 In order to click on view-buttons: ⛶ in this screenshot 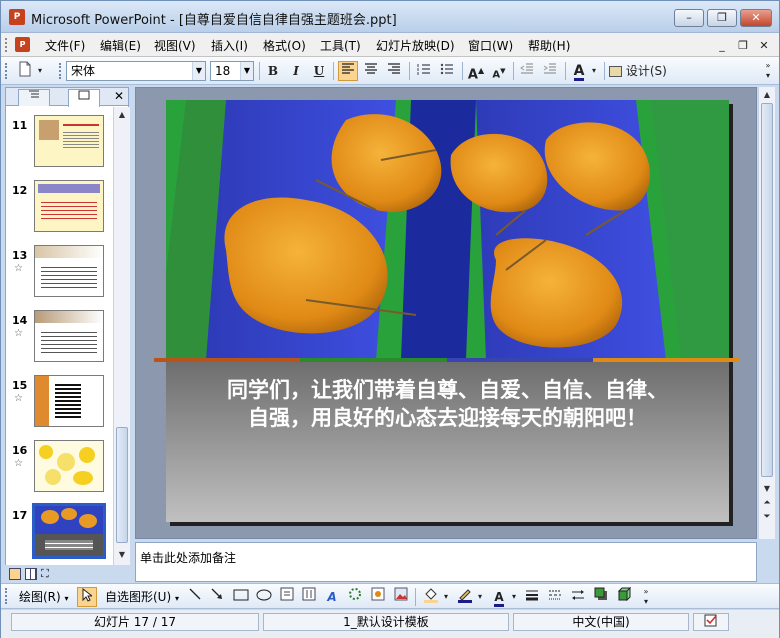, I will do `click(67, 575)`.